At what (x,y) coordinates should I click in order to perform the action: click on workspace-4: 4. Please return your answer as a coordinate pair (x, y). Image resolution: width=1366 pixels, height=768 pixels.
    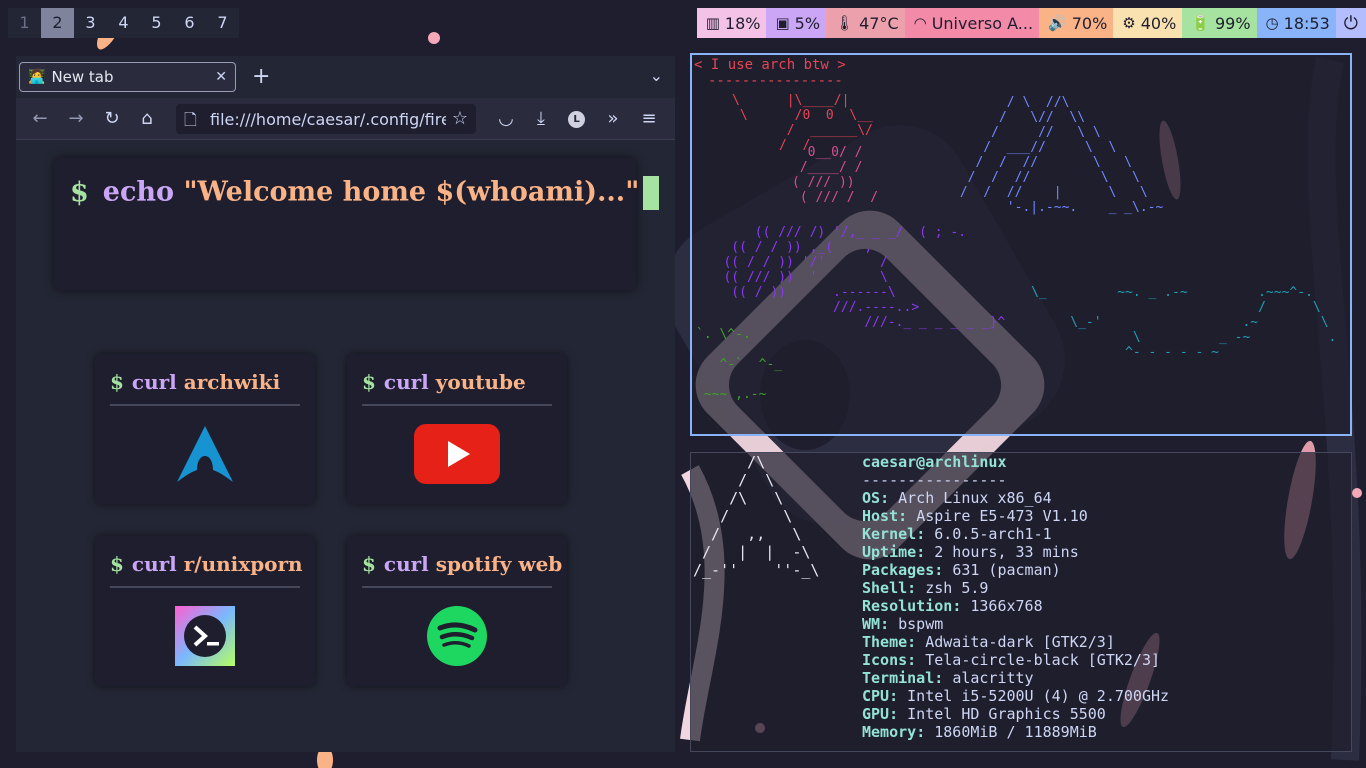
    Looking at the image, I should click on (123, 23).